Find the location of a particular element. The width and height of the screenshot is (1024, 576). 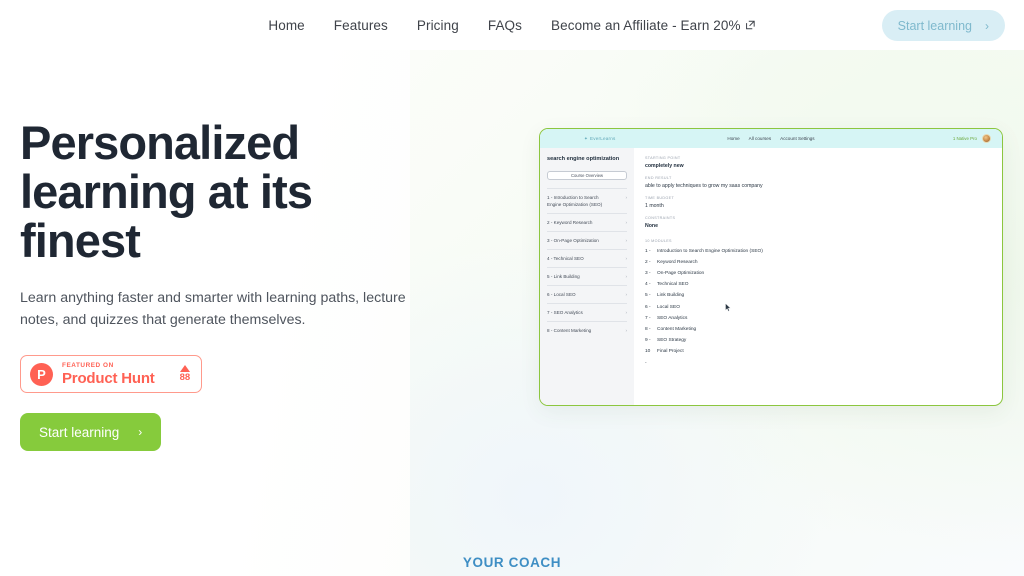

sidebar-item-module-2: 2 - Keyword Research › is located at coordinates (587, 222).